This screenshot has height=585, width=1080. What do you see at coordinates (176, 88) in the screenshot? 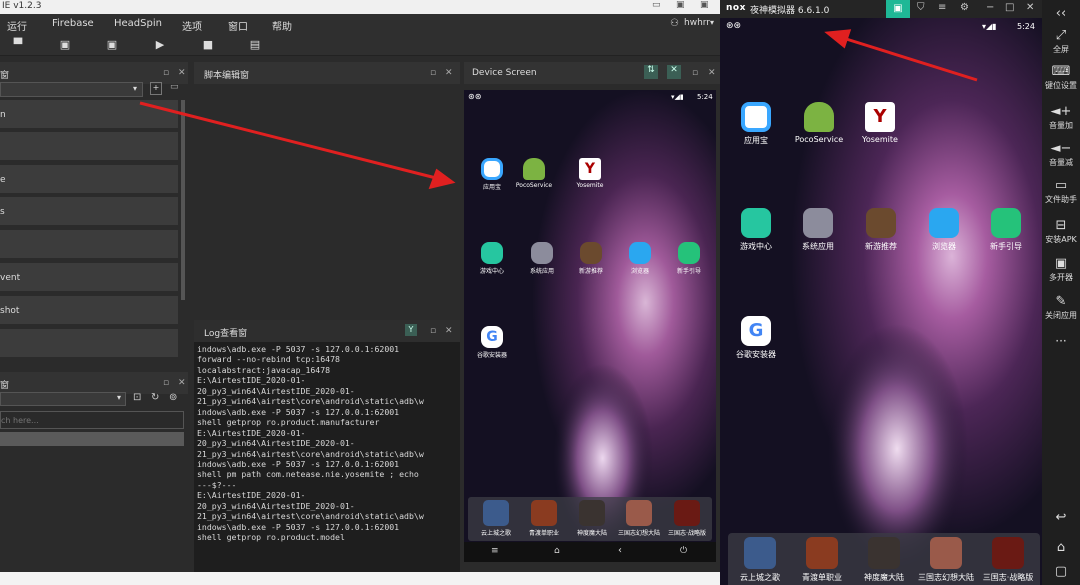
I see `clear-icon: ▭` at bounding box center [176, 88].